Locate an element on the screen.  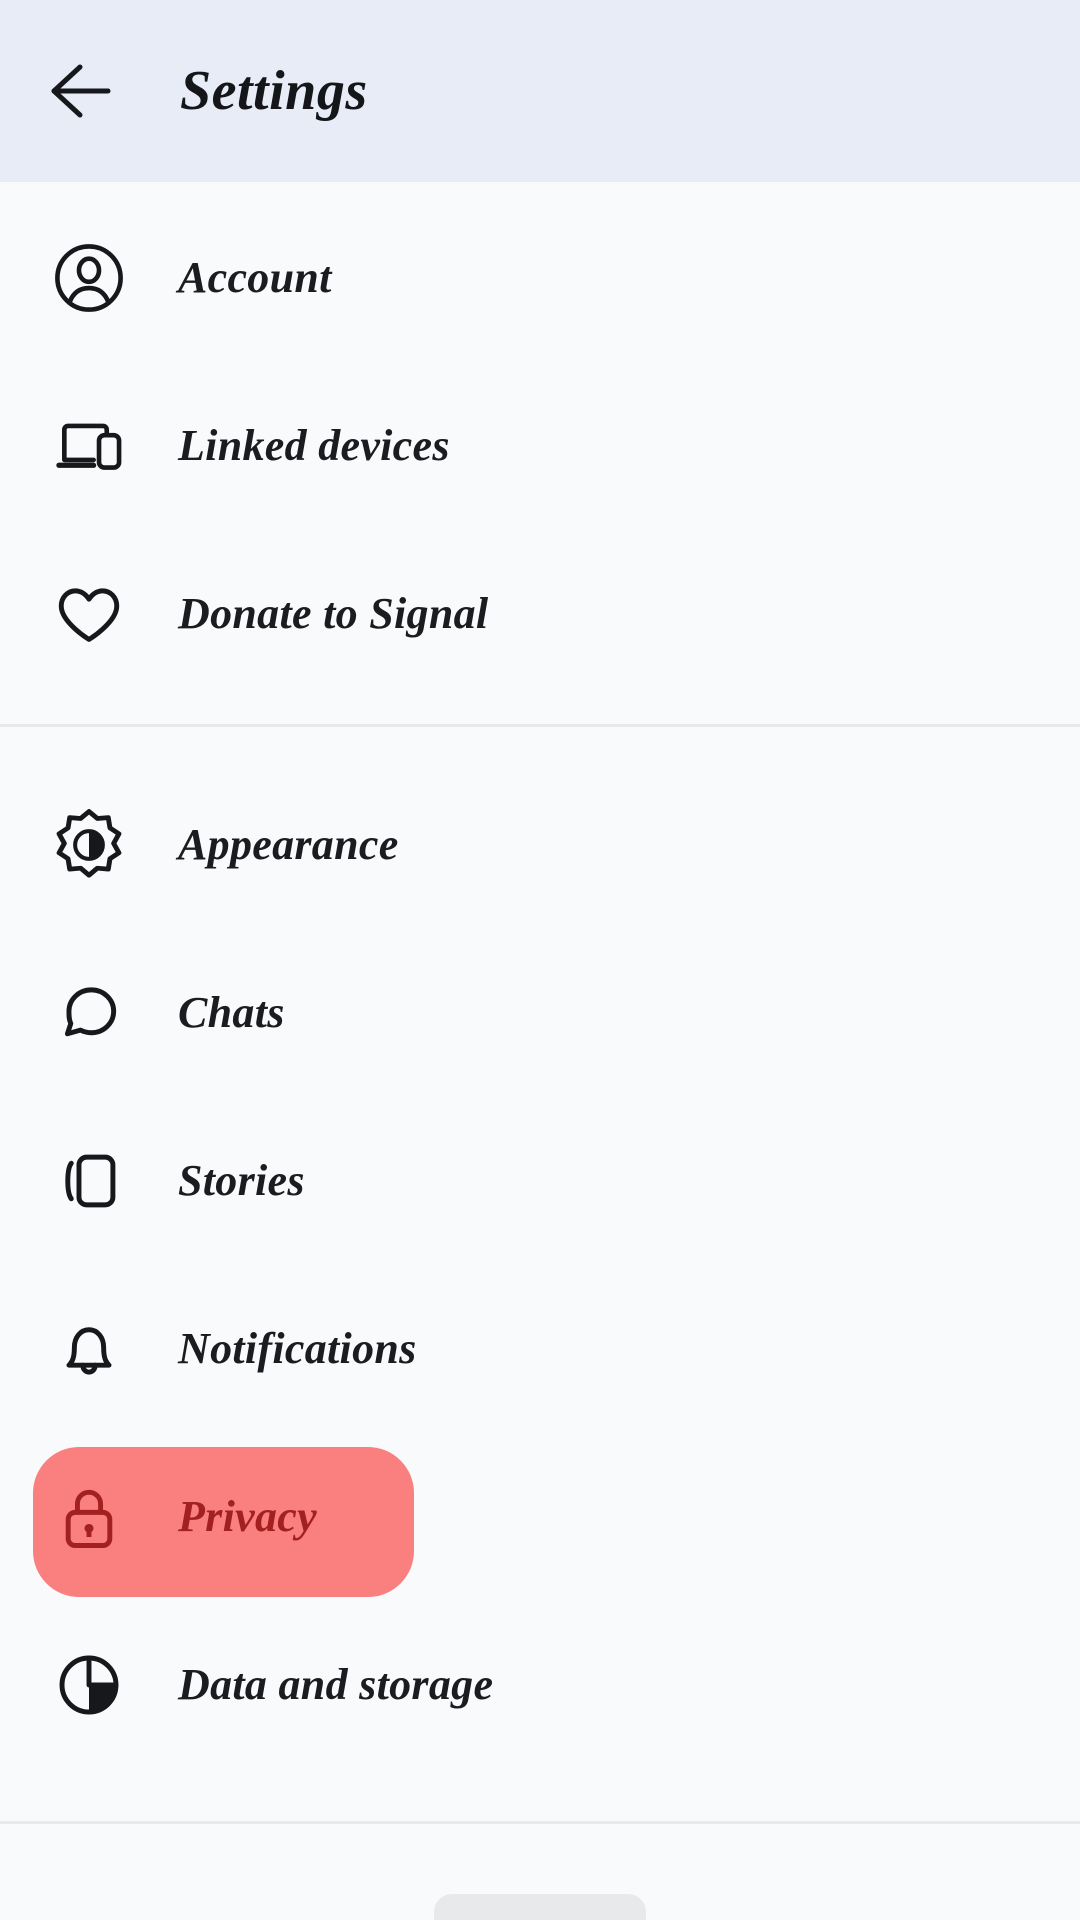
settings-row-privacy: Privacy is located at coordinates (540, 1517).